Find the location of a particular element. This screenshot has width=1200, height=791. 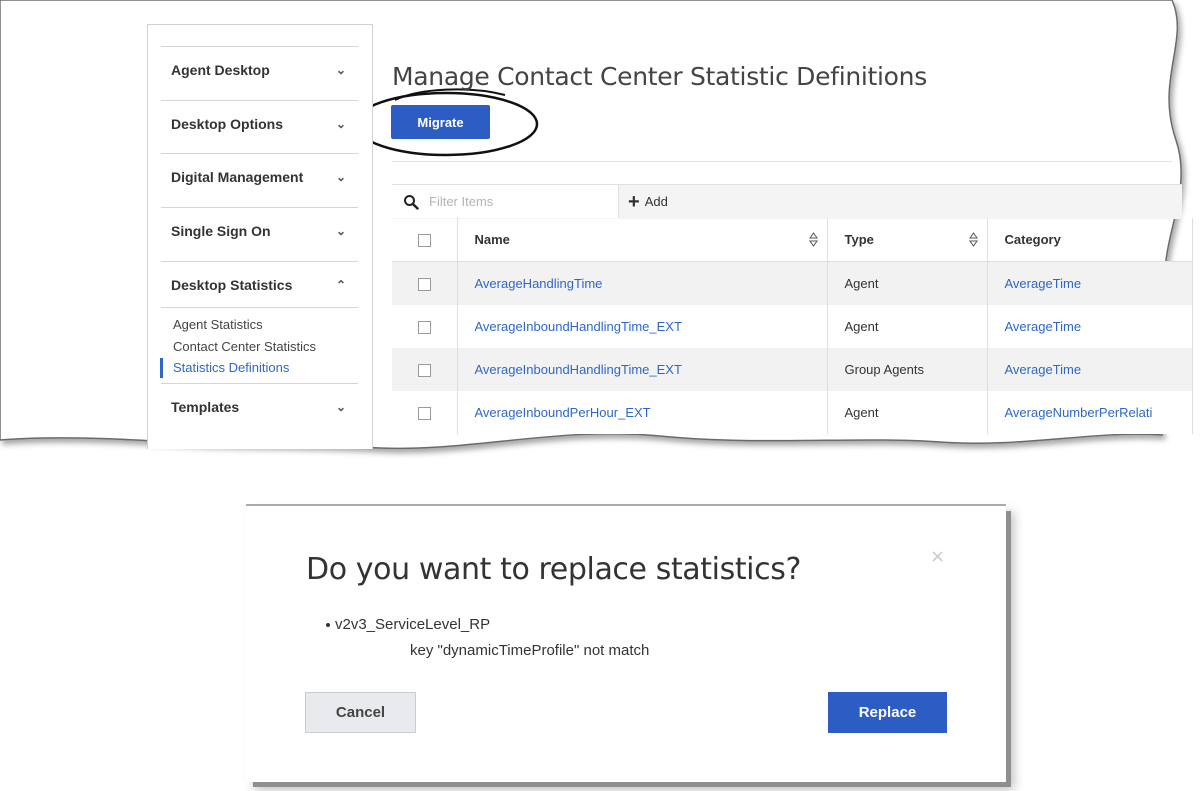

row-name-link: AverageInboundPerHour_EXT is located at coordinates (563, 412).